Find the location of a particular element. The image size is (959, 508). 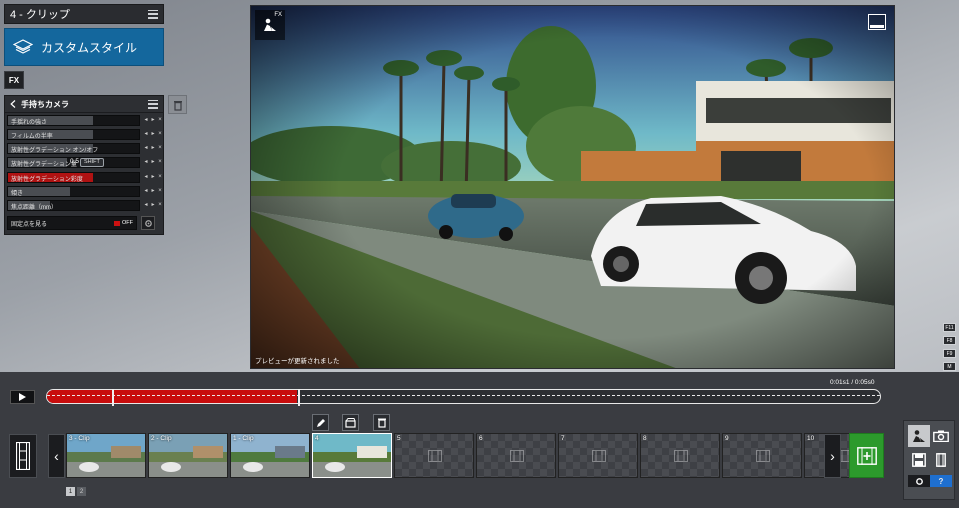

param-row: 放射性グラデーション量 0.5 SHIFT ◂ ▸ × is located at coordinates (84, 163).